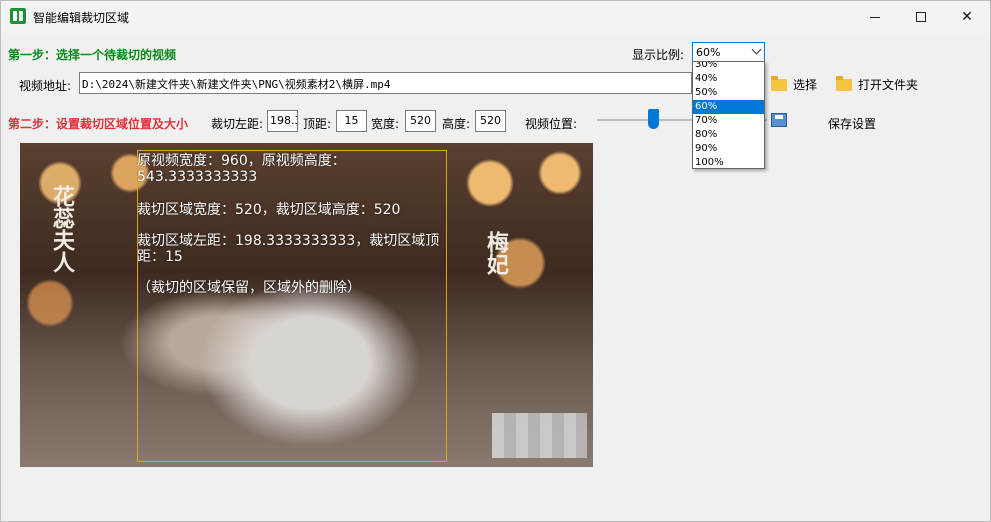 The height and width of the screenshot is (522, 991). I want to click on info-line-original-size: 原视频宽度：960，原视频高度：543.3333333333, so click(241, 169).